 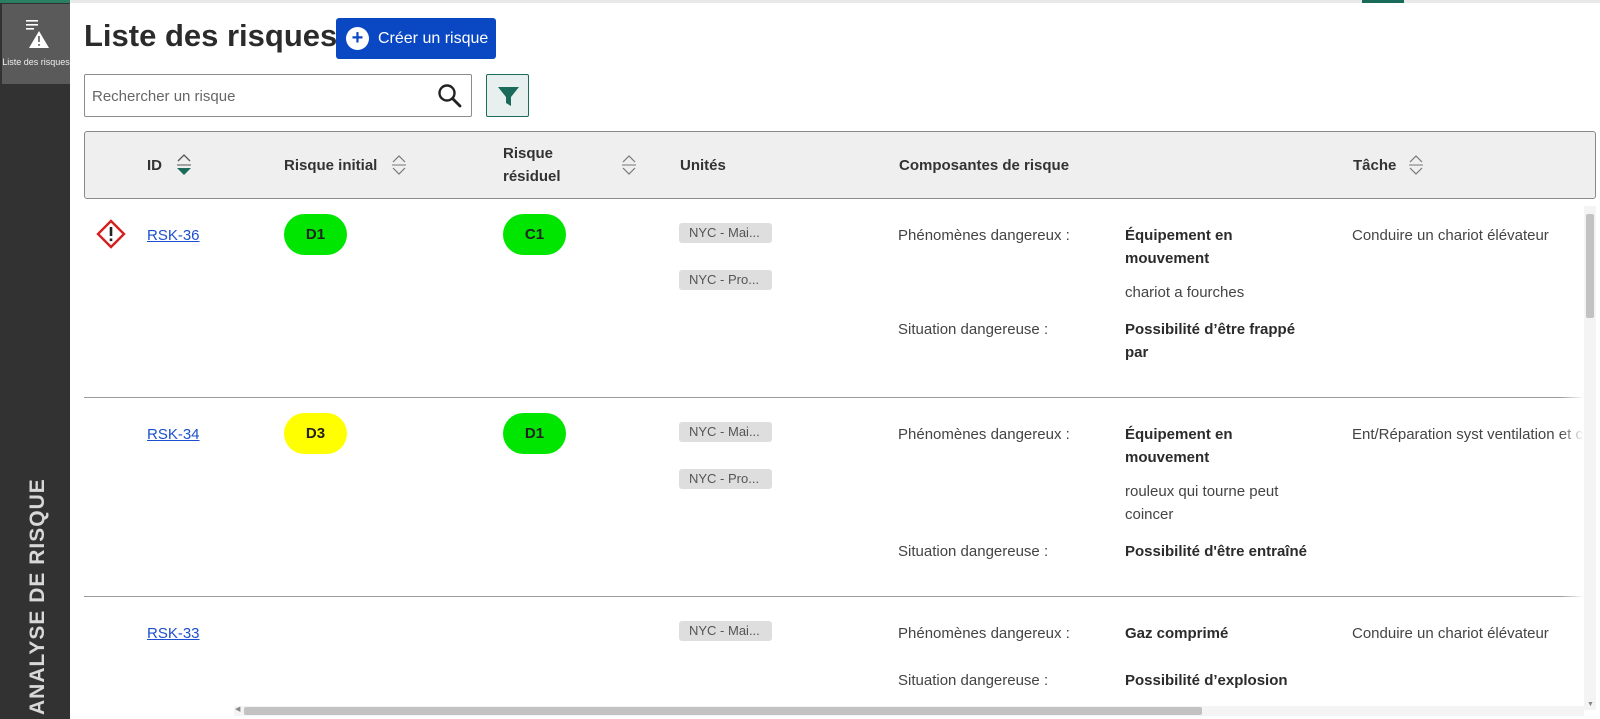 I want to click on create-risk-button: + Créer un risque, so click(x=416, y=38).